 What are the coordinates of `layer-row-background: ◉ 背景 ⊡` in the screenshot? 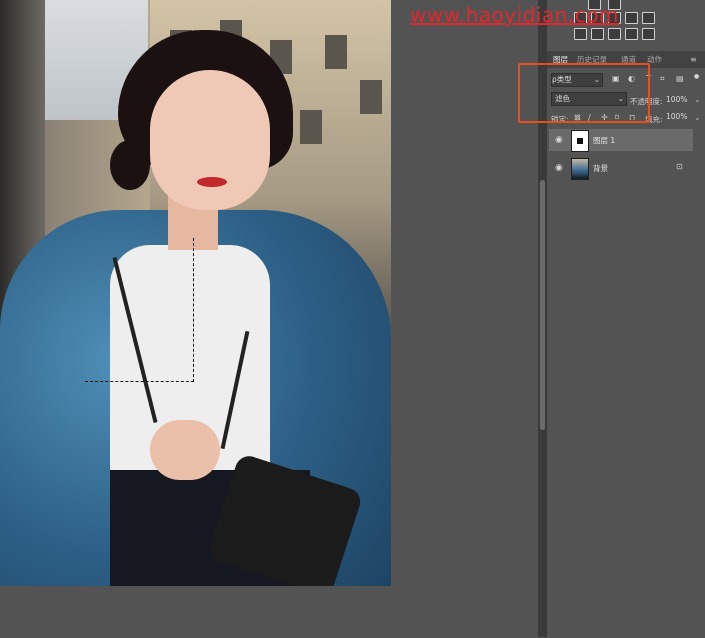 It's located at (621, 168).